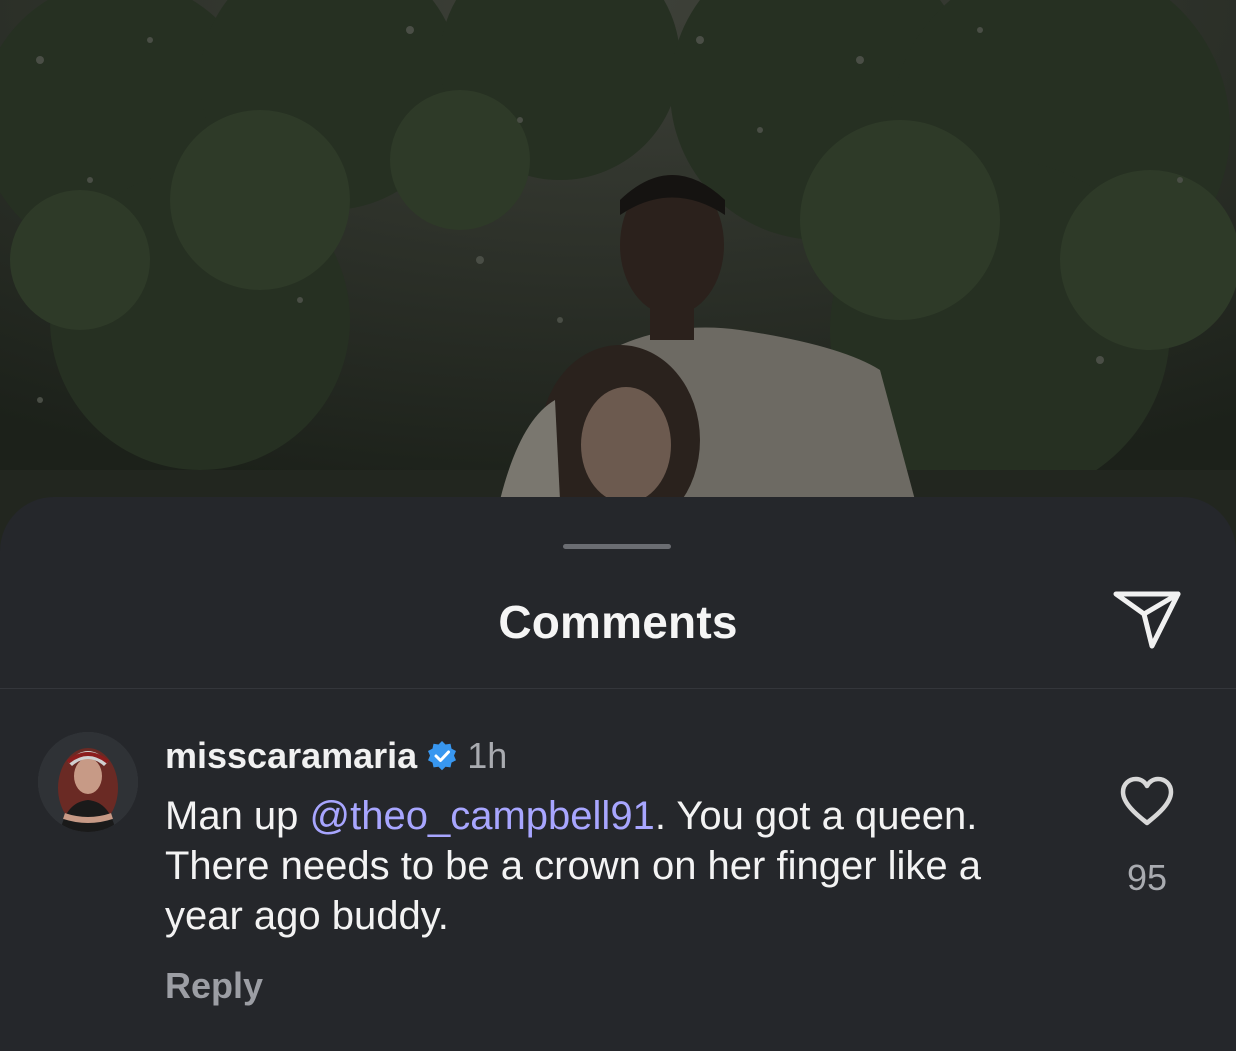 The width and height of the screenshot is (1236, 1051). I want to click on mention-link: @theo_campbell91, so click(482, 816).